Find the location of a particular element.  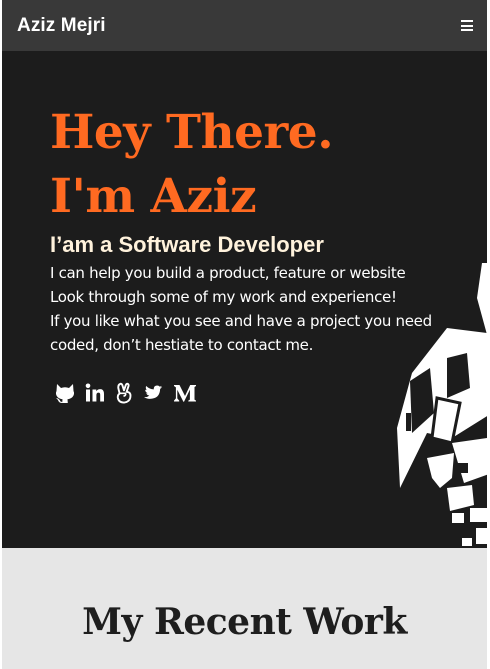

hero-title: Hey There. I'm Aziz is located at coordinates (192, 165).